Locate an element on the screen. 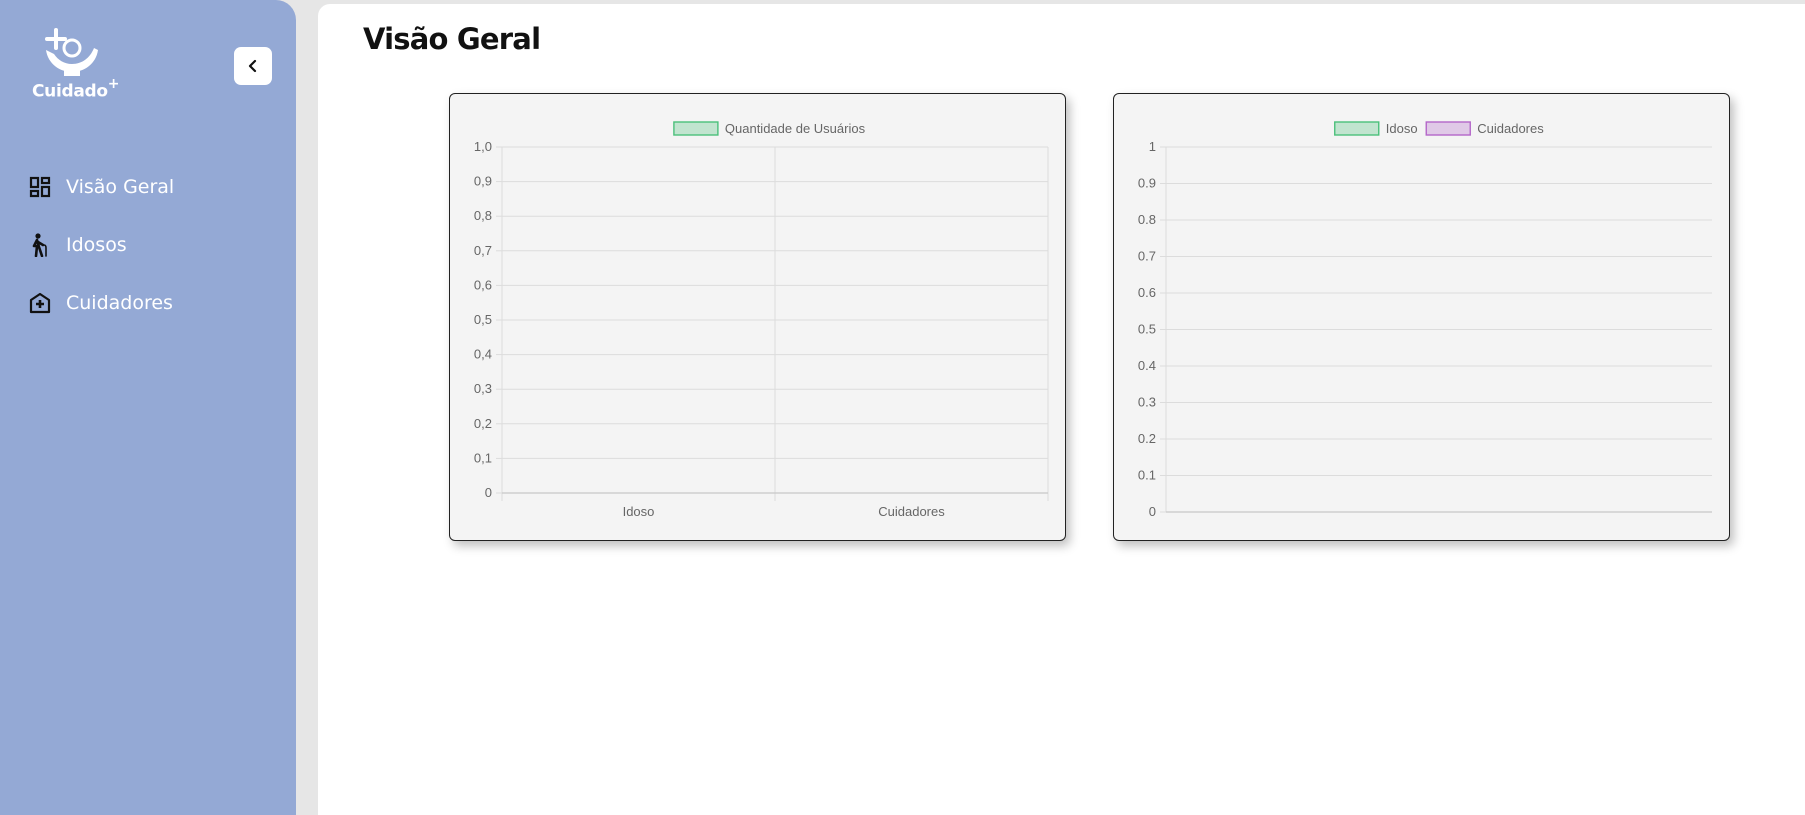 The height and width of the screenshot is (815, 1805). caring-hands-icon is located at coordinates (71, 52).